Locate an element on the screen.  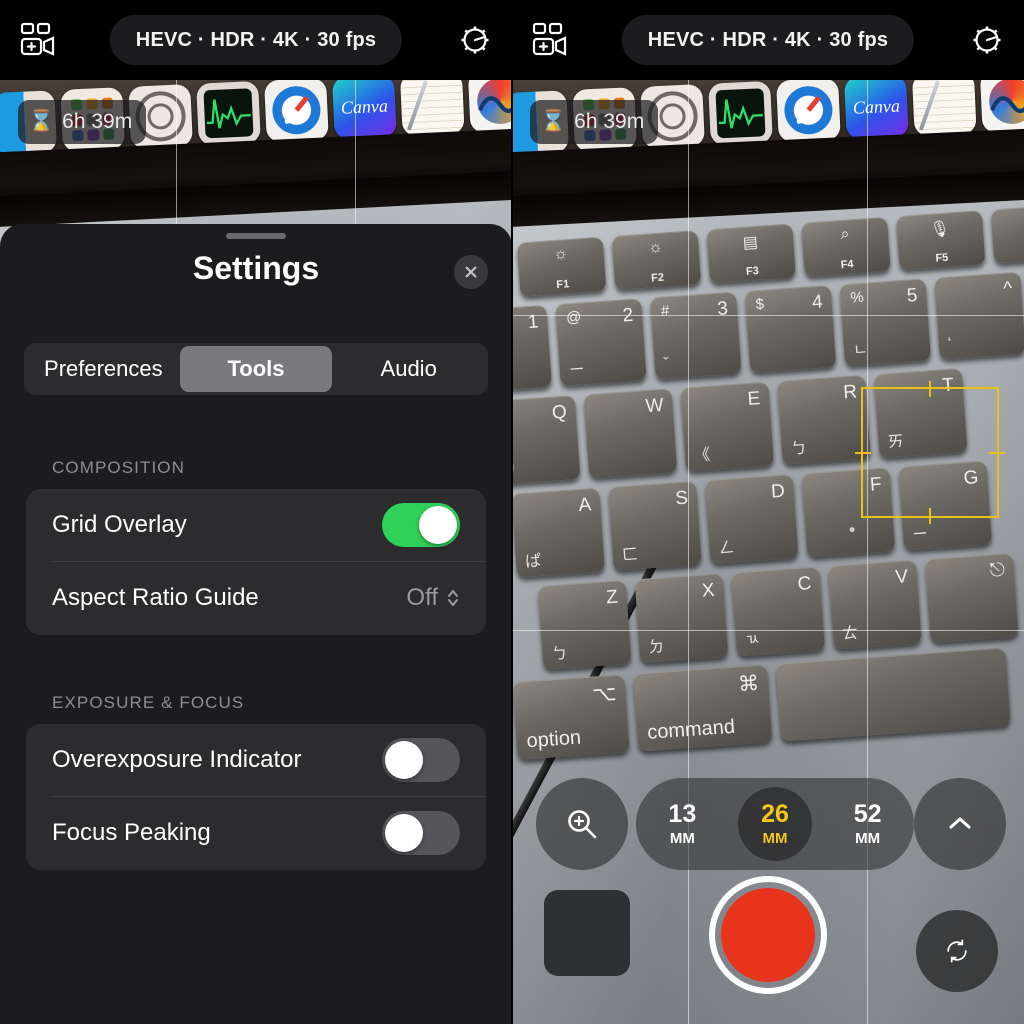
key-s: Sㄈ is located at coordinates (655, 525).